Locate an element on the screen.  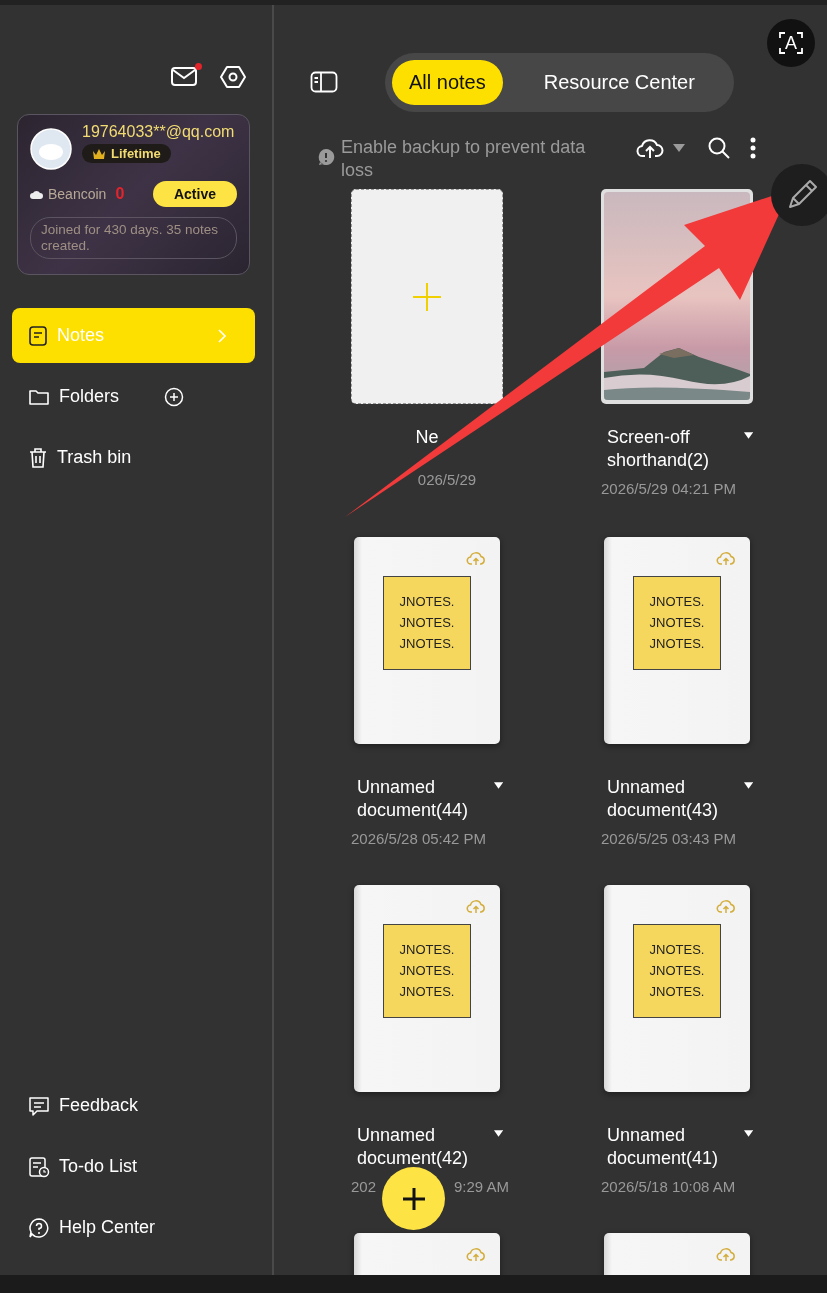
membership-badge: Lifetime is located at coordinates (126, 153).